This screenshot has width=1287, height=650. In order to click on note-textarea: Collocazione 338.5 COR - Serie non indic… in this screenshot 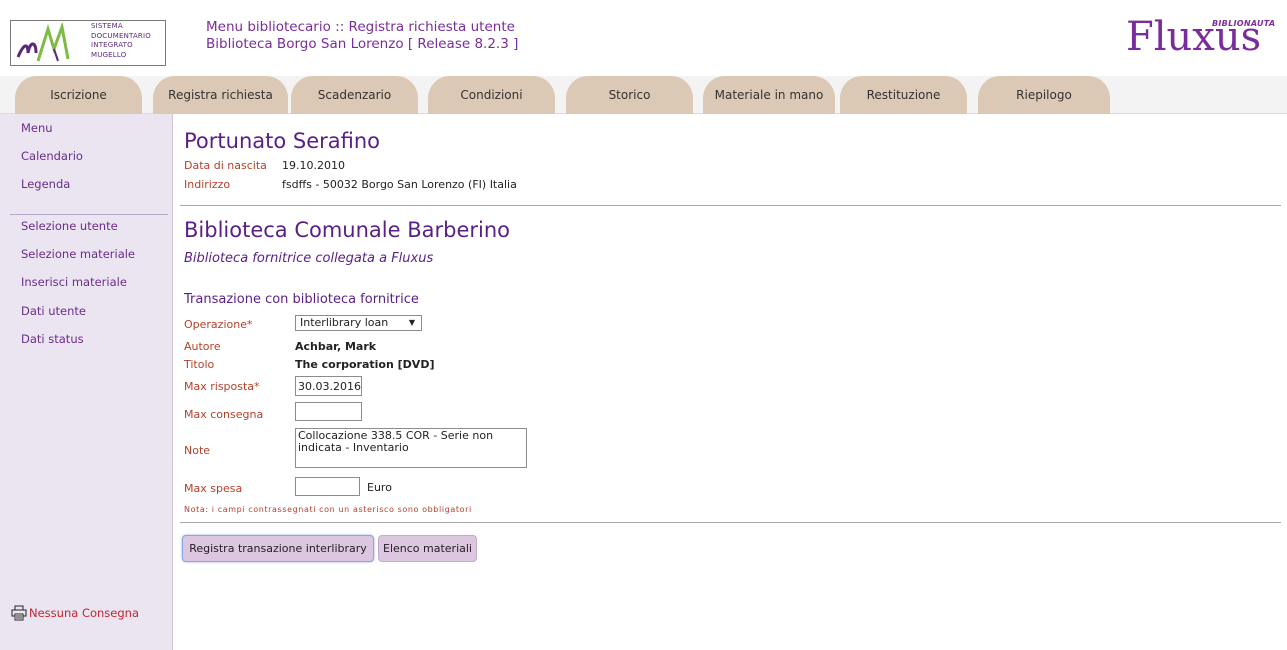, I will do `click(411, 448)`.